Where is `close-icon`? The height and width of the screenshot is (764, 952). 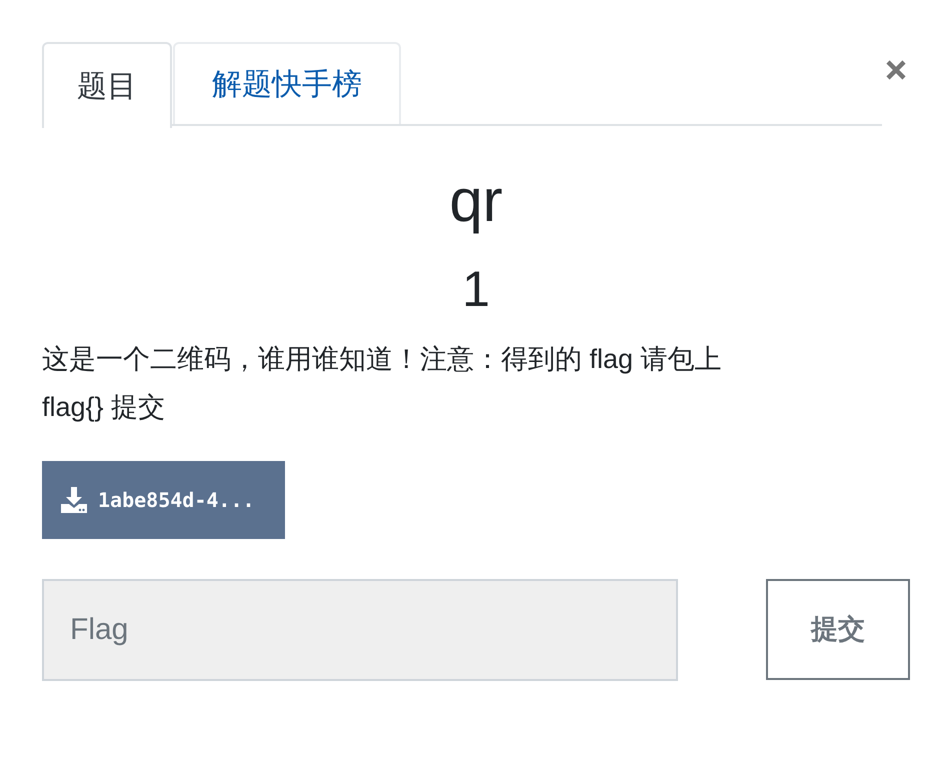
close-icon is located at coordinates (896, 70).